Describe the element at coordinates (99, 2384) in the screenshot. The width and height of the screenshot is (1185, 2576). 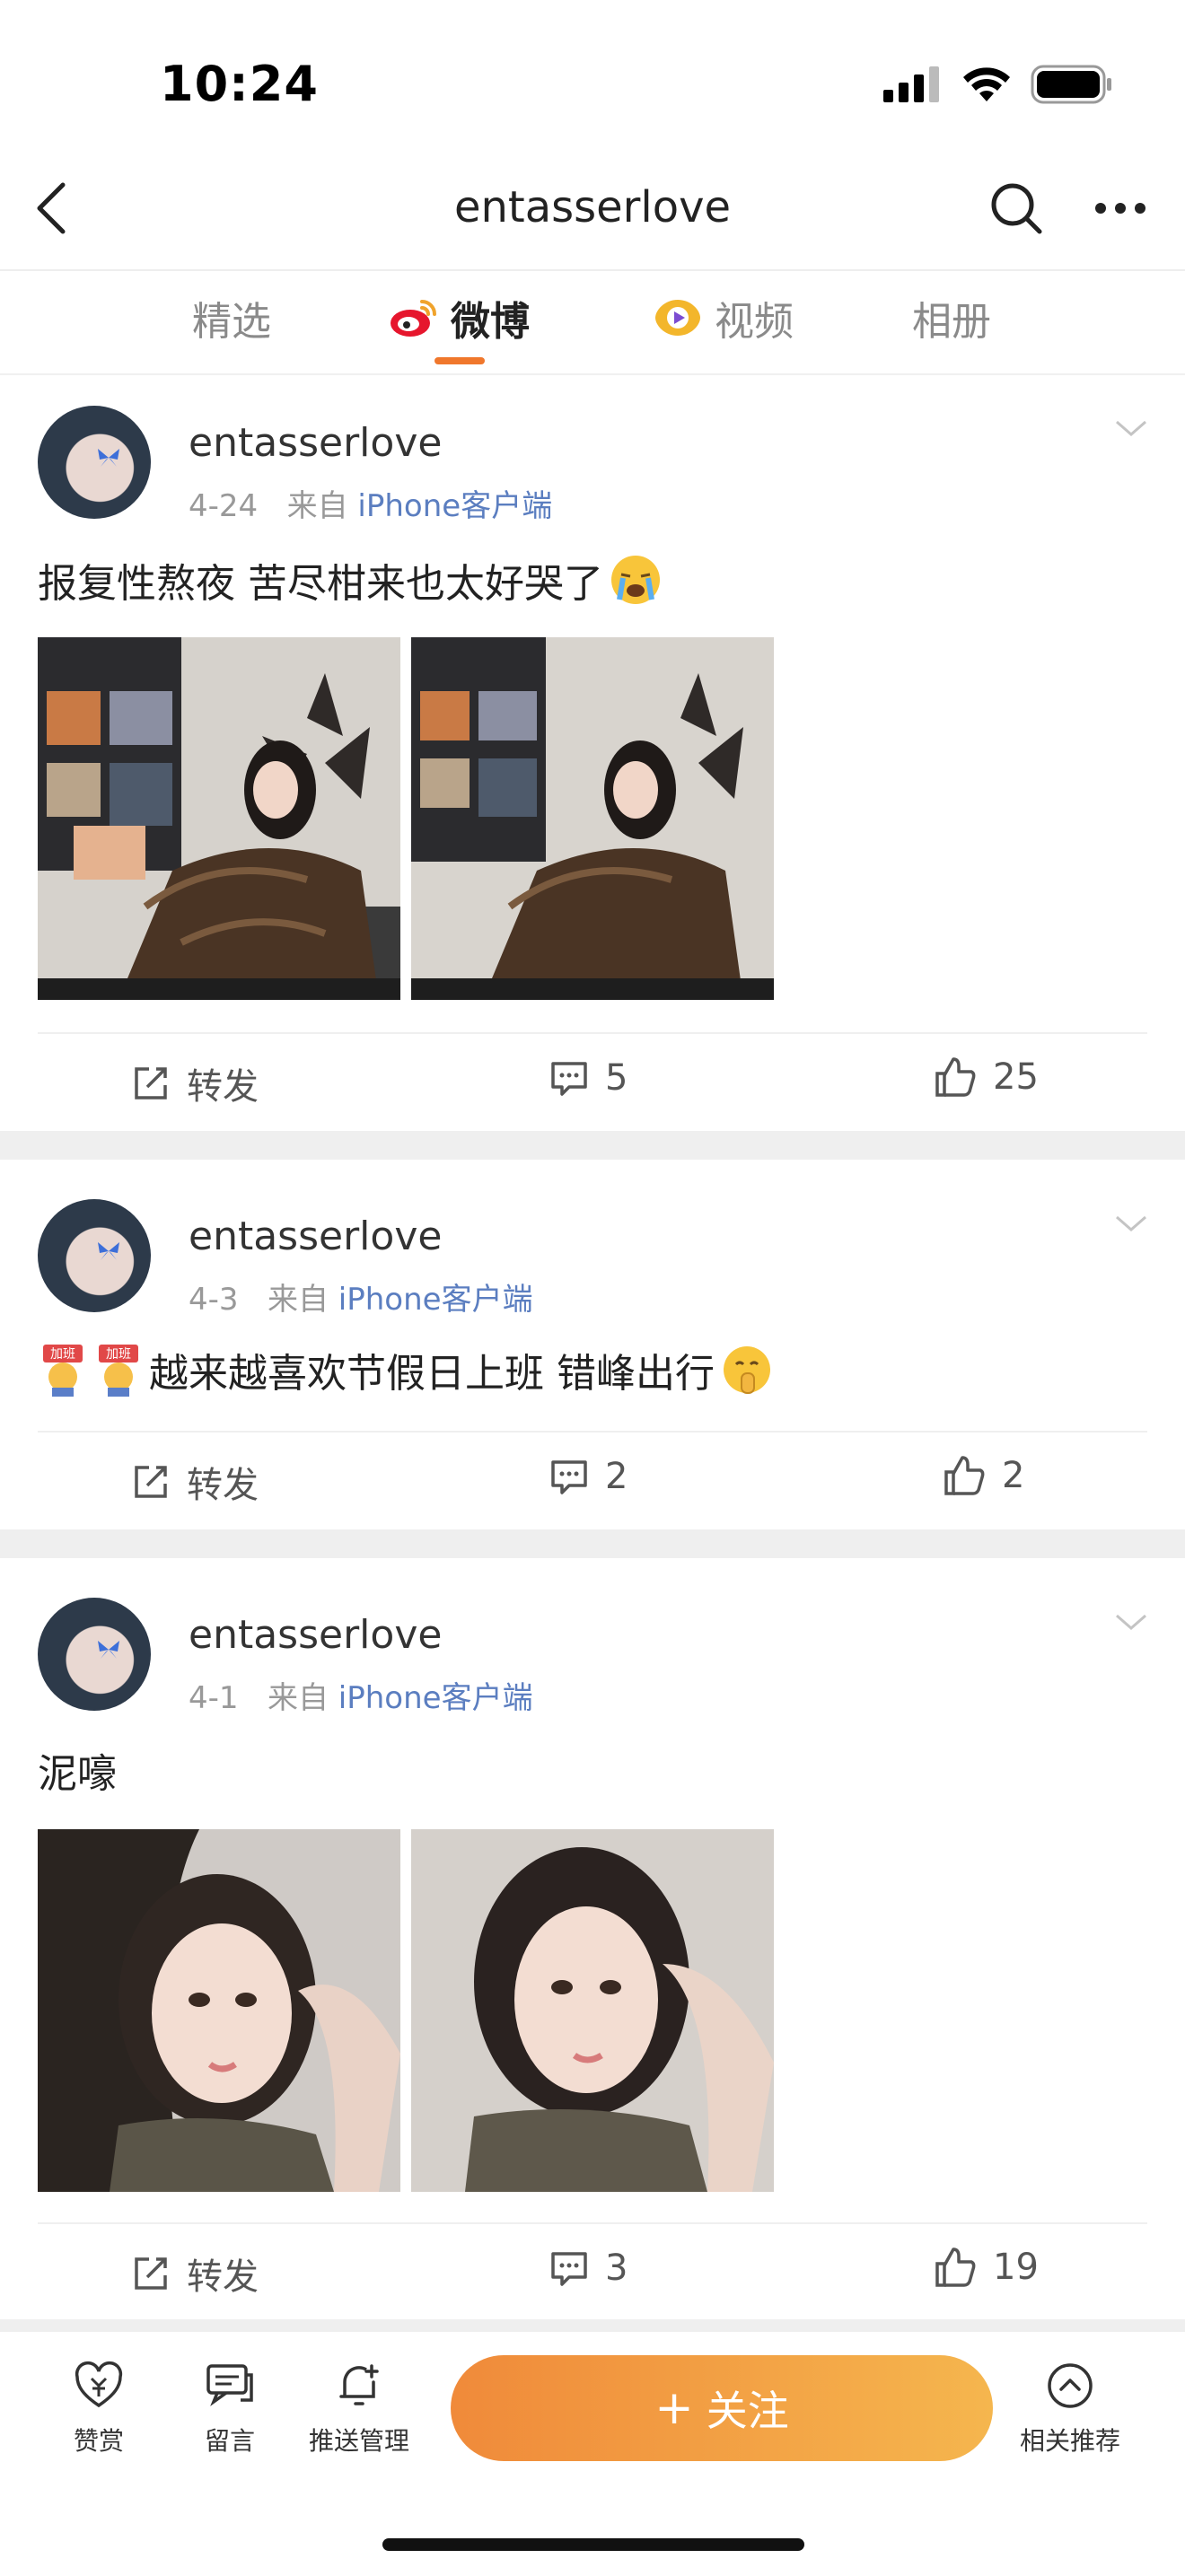
I see `reward-icon` at that location.